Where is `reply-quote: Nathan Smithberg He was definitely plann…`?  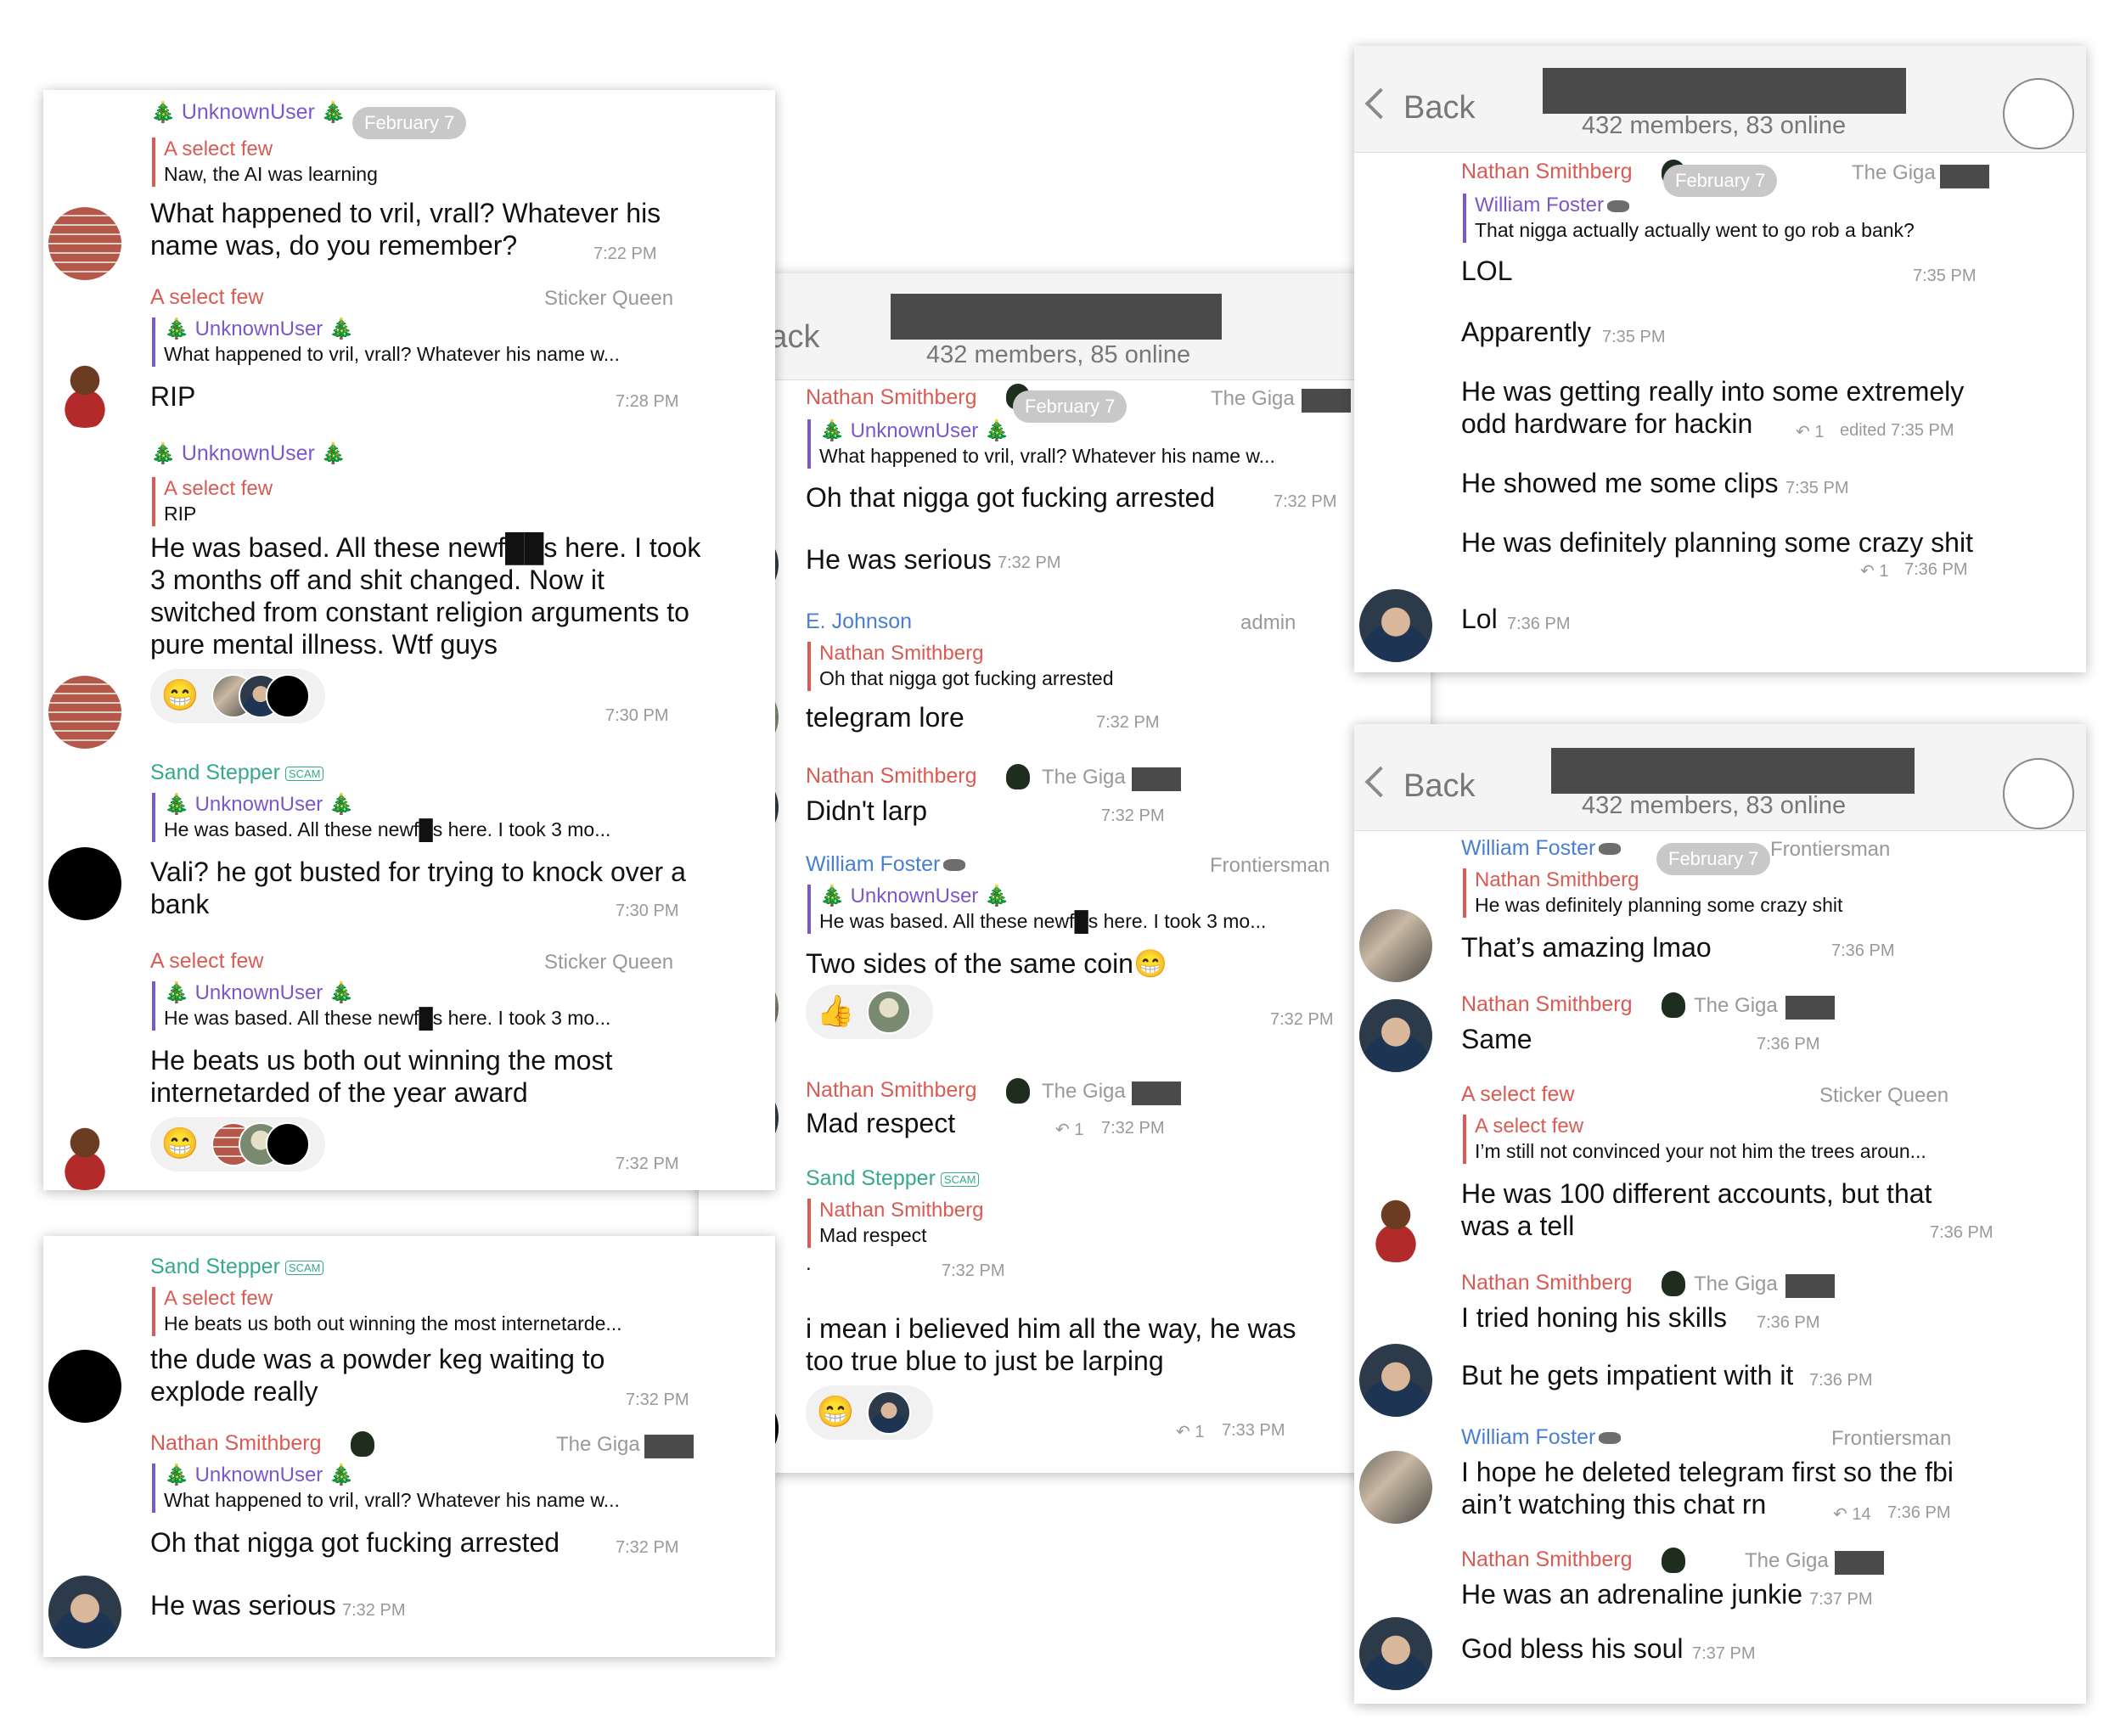 reply-quote: Nathan Smithberg He was definitely plann… is located at coordinates (1740, 893).